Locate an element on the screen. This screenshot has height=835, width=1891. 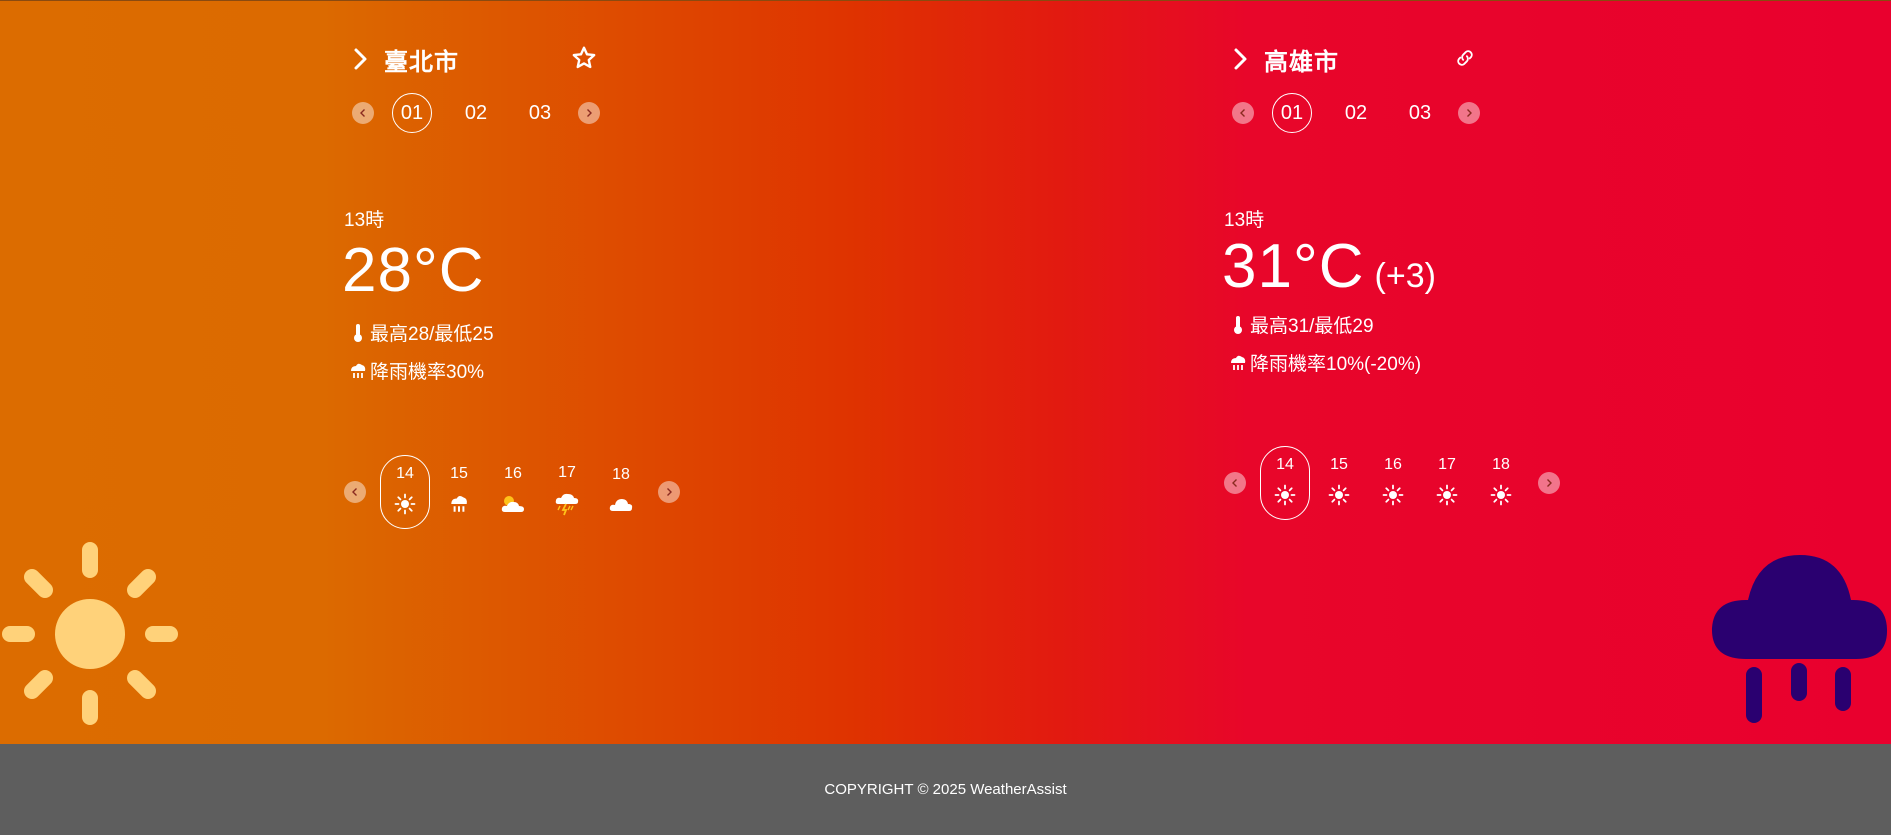
temperature-delta: (+3) is located at coordinates (1405, 276).